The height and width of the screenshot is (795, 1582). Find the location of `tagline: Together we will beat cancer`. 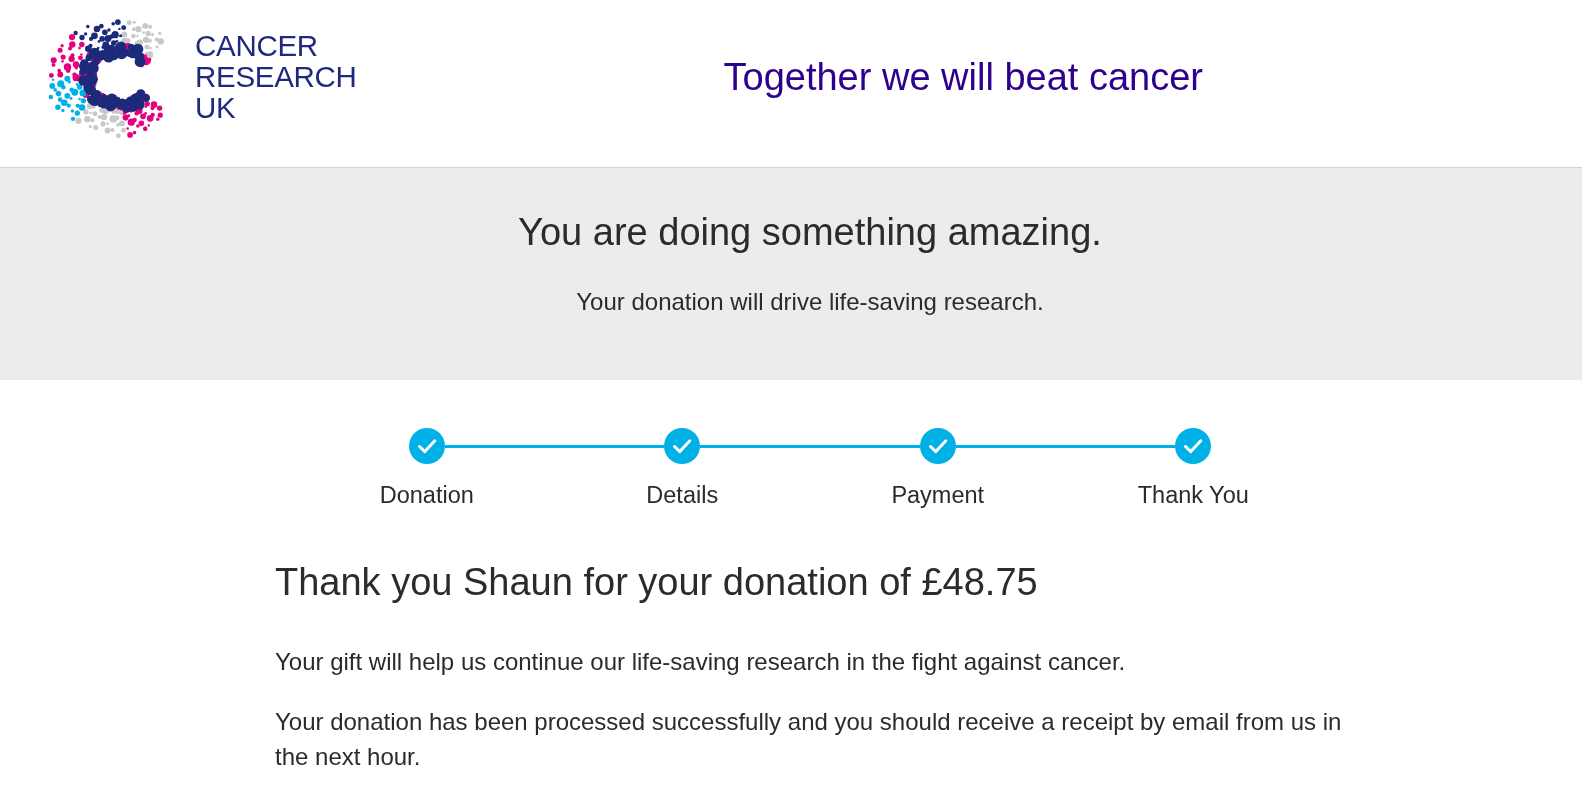

tagline: Together we will beat cancer is located at coordinates (963, 77).